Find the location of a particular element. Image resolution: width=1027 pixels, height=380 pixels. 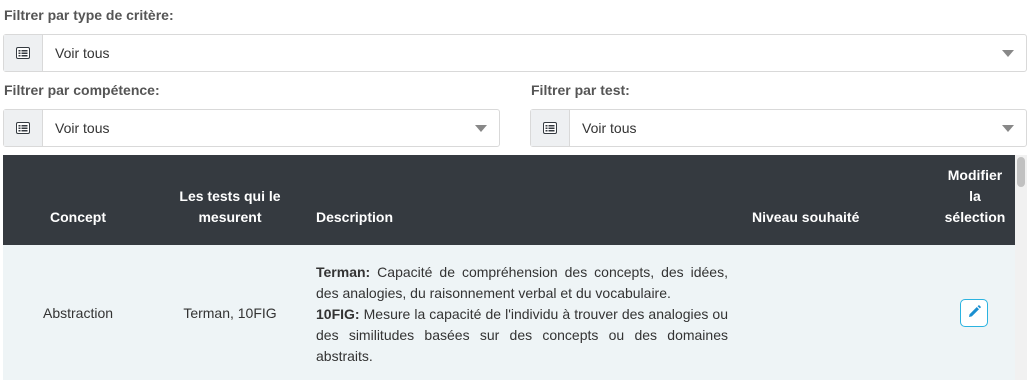

header-modifier: Modifier la sélection is located at coordinates (975, 200).